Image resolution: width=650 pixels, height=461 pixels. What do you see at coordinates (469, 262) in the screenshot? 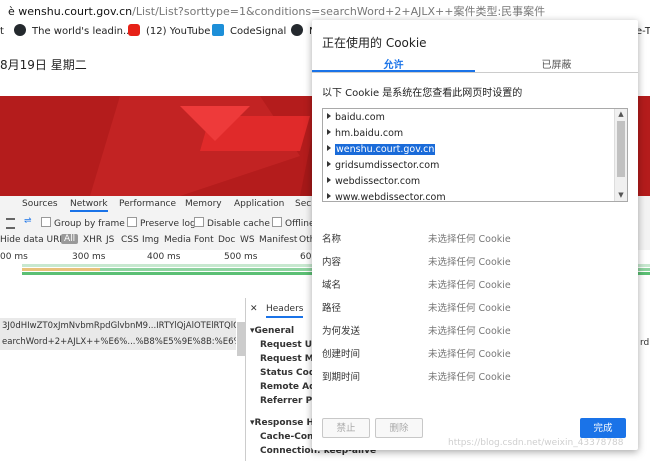
I see `field-content-value: 未选择任何 Cookie` at bounding box center [469, 262].